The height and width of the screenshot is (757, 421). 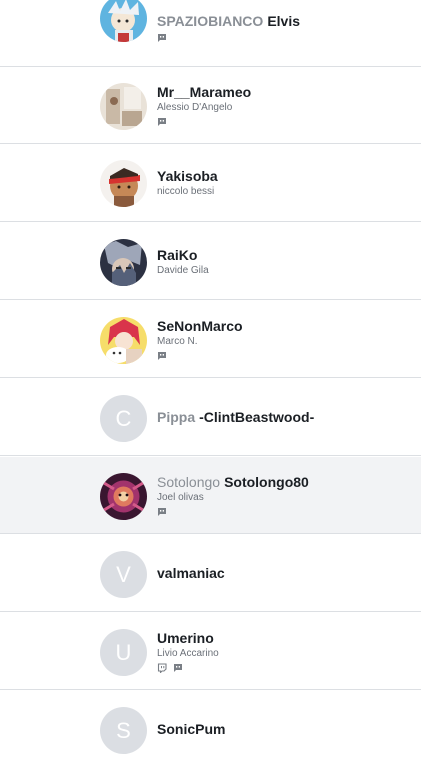 I want to click on user-display-name: valmaniac, so click(x=191, y=573).